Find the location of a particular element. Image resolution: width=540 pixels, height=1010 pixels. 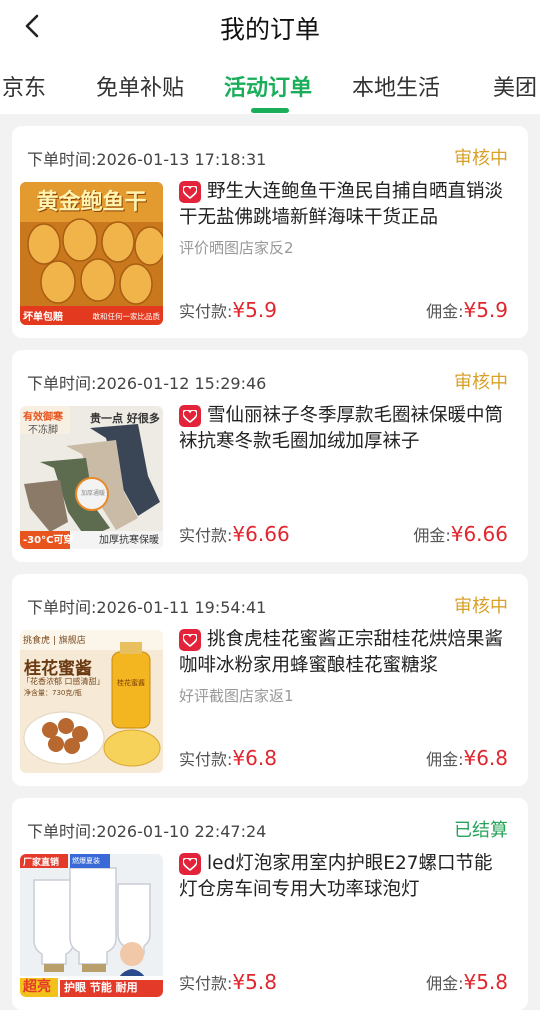

product-title: 挑食虎桂花蜜酱正宗甜桂花烘焙果酱咖啡冰粉家用蜂蜜酿桂花蜜糖浆 is located at coordinates (344, 653).